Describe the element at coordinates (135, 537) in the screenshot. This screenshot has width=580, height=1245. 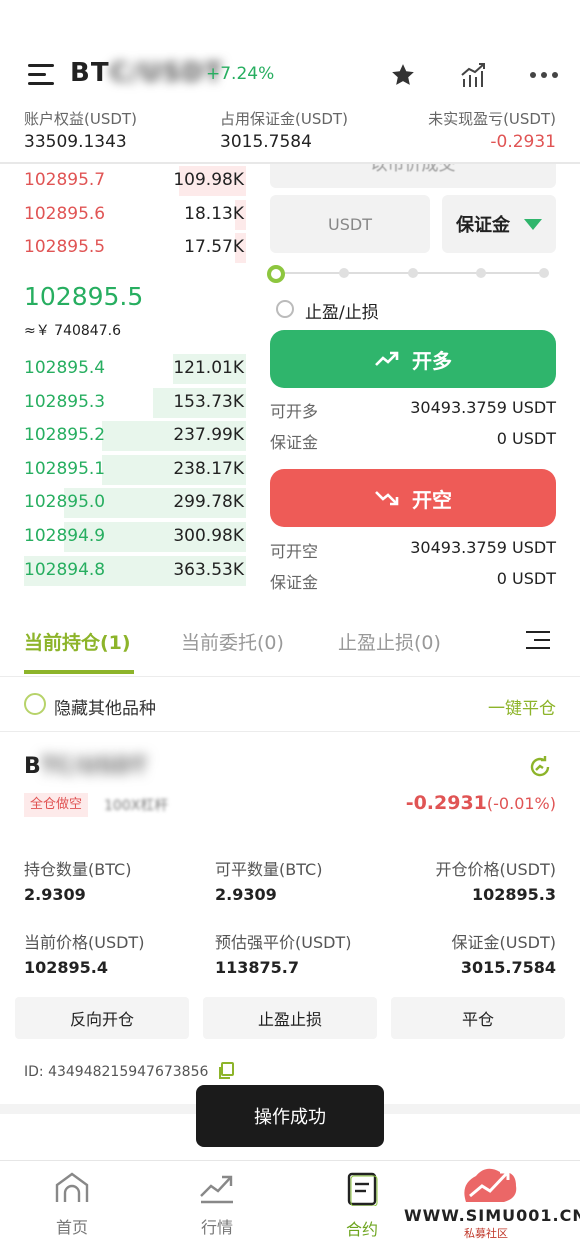
I see `bid-row: 102894.9 300.98K` at that location.